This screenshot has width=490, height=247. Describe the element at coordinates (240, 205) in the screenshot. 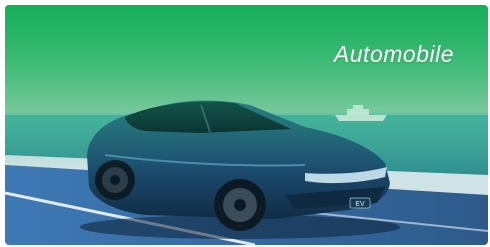

I see `front-wheel` at that location.